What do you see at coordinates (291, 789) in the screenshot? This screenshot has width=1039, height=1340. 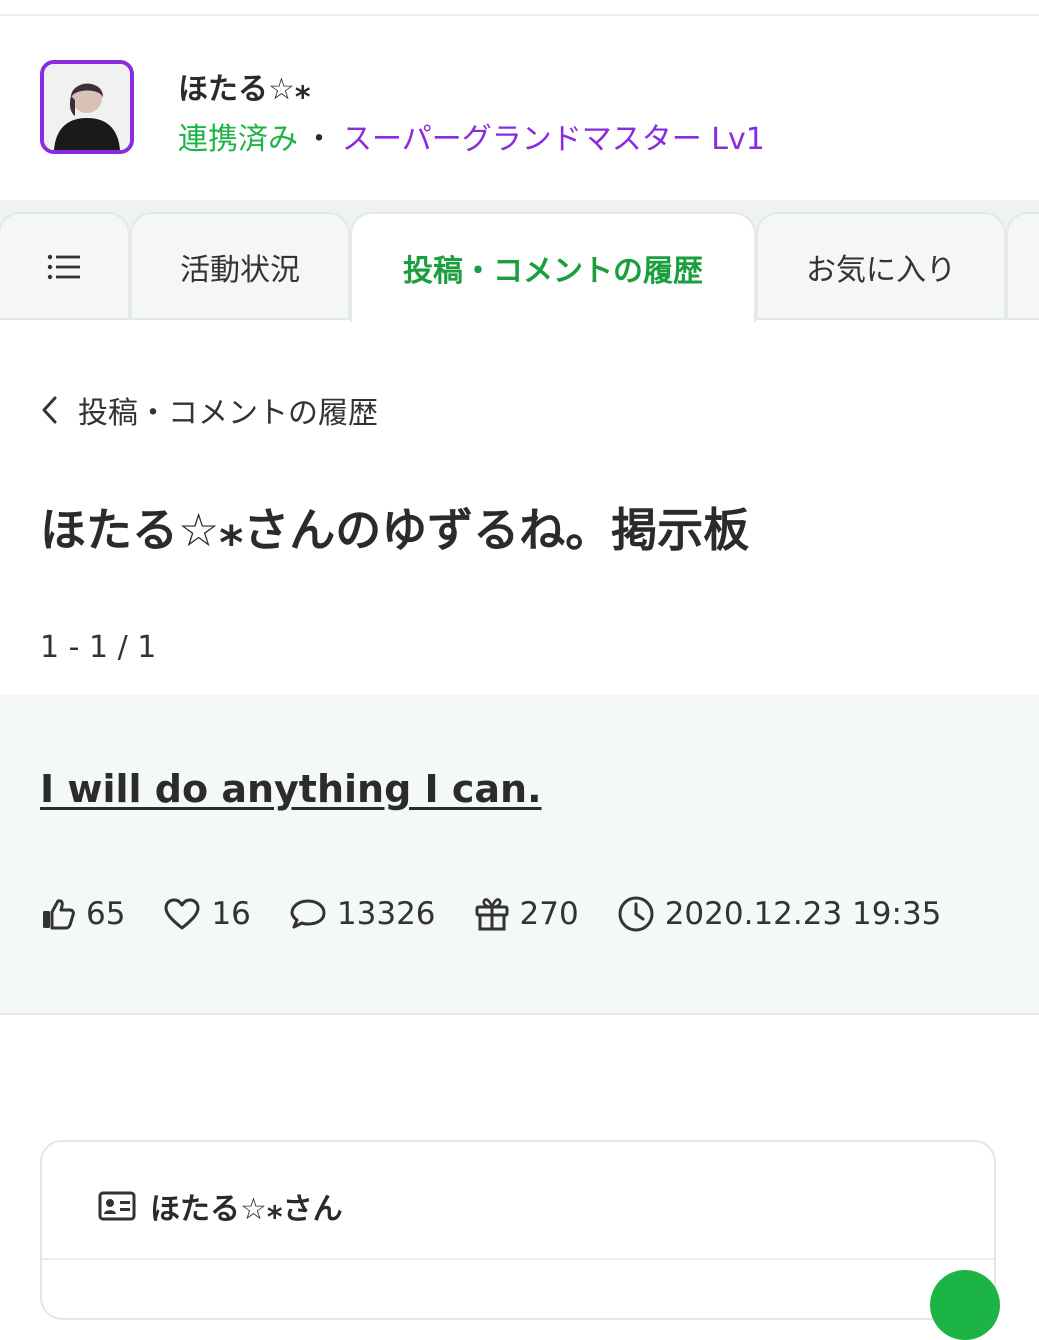 I see `post-title-link: I will do anything I can.` at bounding box center [291, 789].